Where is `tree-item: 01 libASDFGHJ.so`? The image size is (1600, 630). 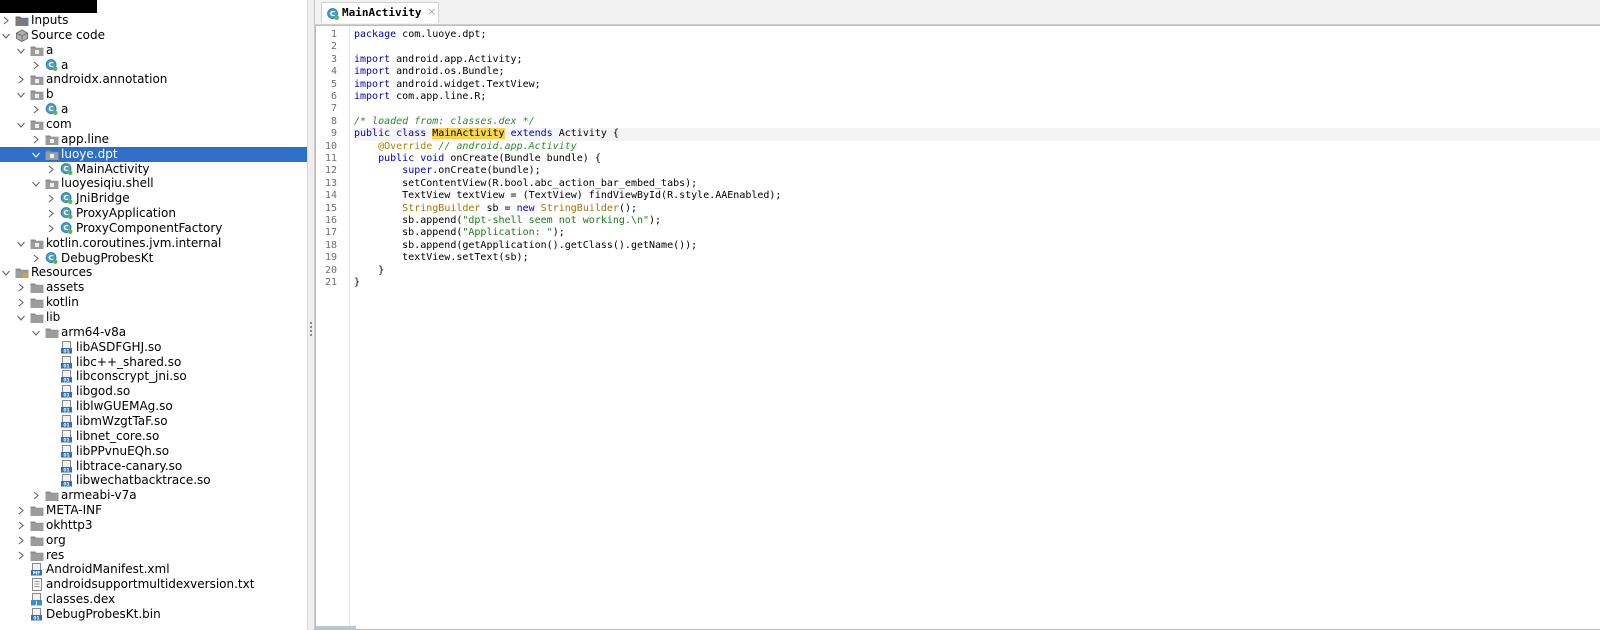
tree-item: 01 libASDFGHJ.so is located at coordinates (153, 347).